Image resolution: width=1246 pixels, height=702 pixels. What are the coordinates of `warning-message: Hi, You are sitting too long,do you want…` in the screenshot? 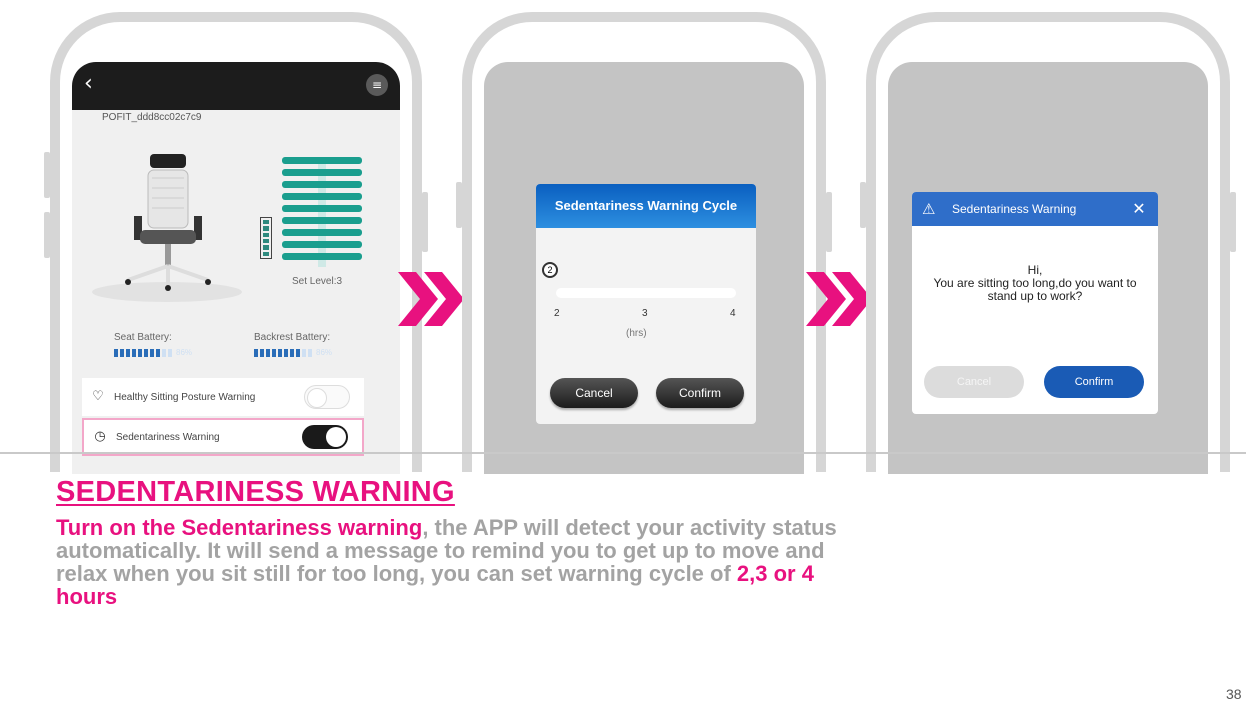 It's located at (1035, 283).